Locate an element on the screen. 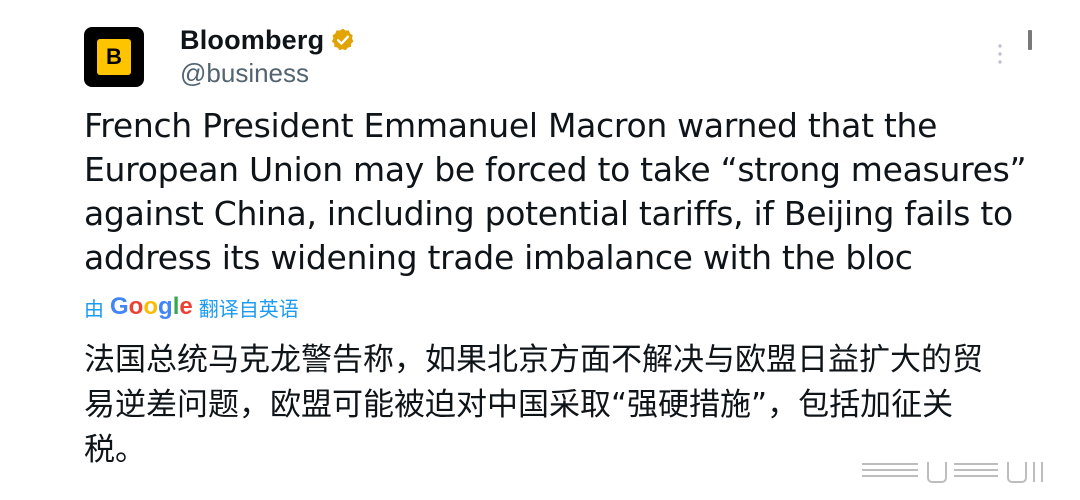 This screenshot has height=500, width=1080. display-name: Bloomberg is located at coordinates (252, 40).